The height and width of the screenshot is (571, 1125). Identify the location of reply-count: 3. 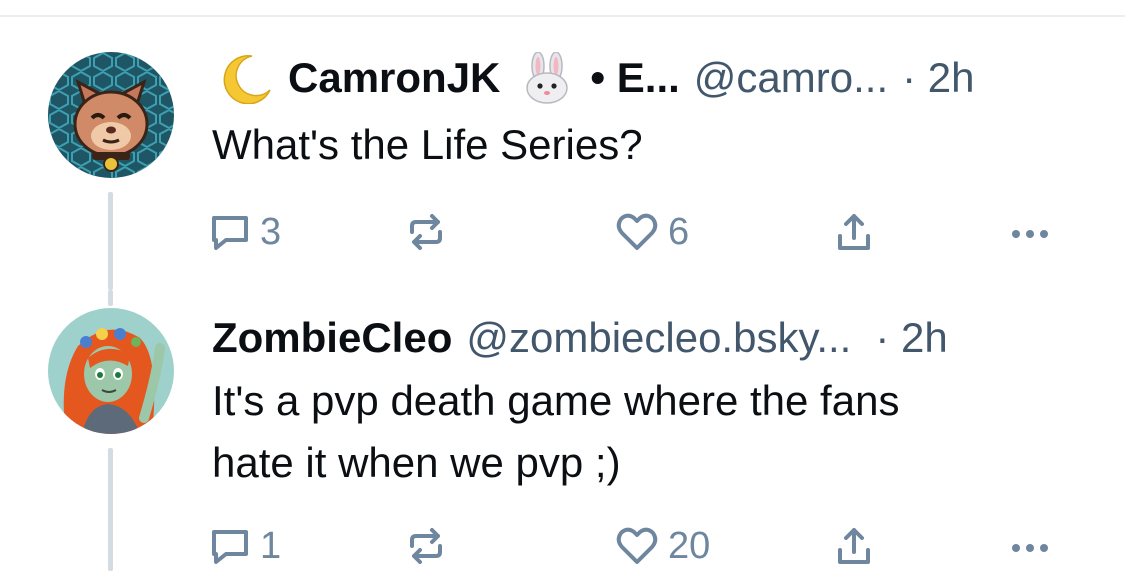
(271, 231).